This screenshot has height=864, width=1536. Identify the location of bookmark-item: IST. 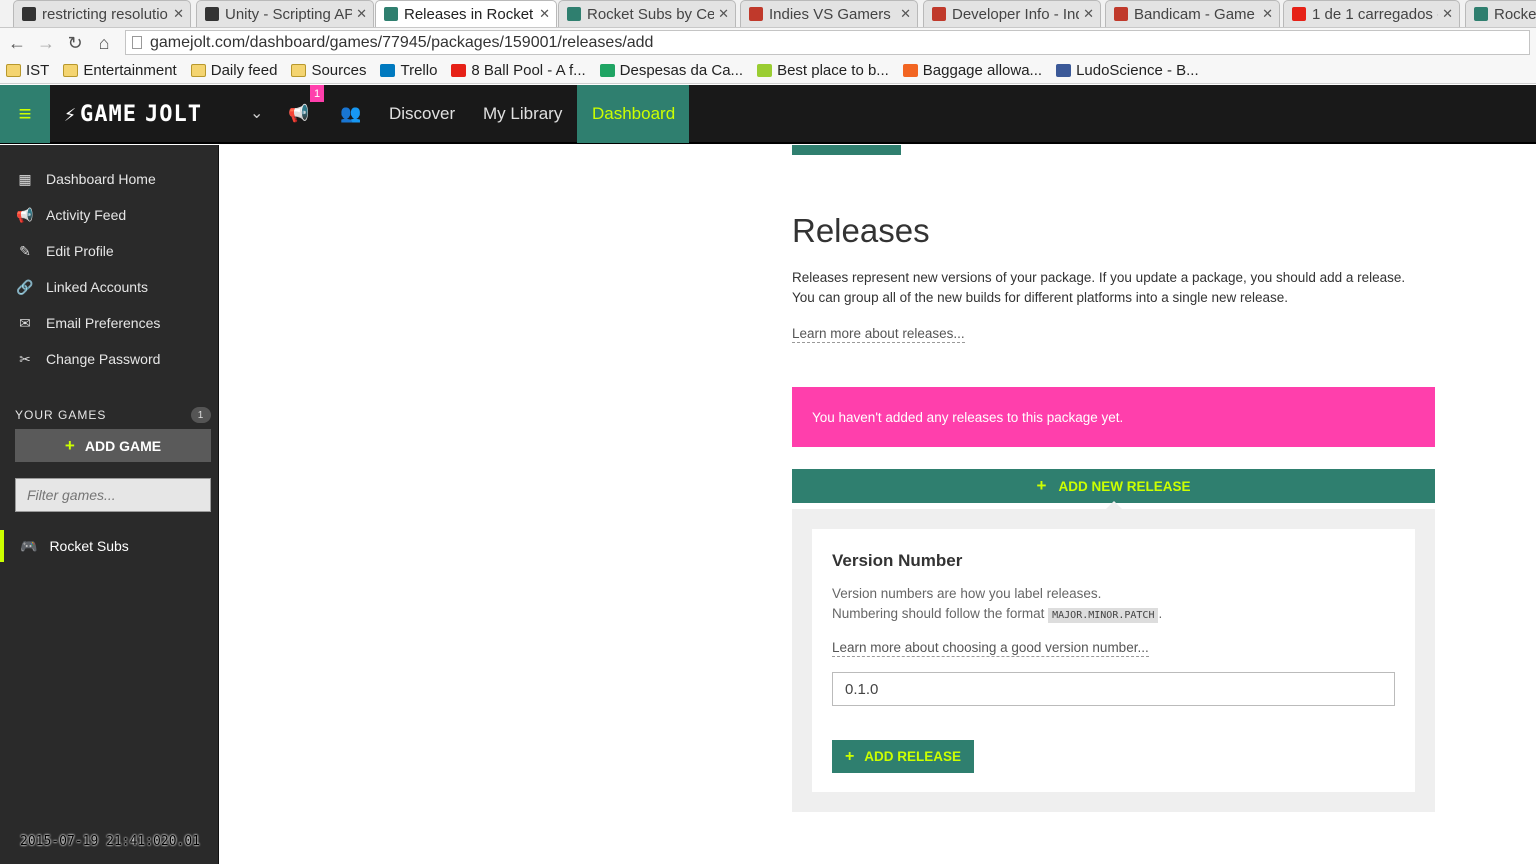
(27, 70).